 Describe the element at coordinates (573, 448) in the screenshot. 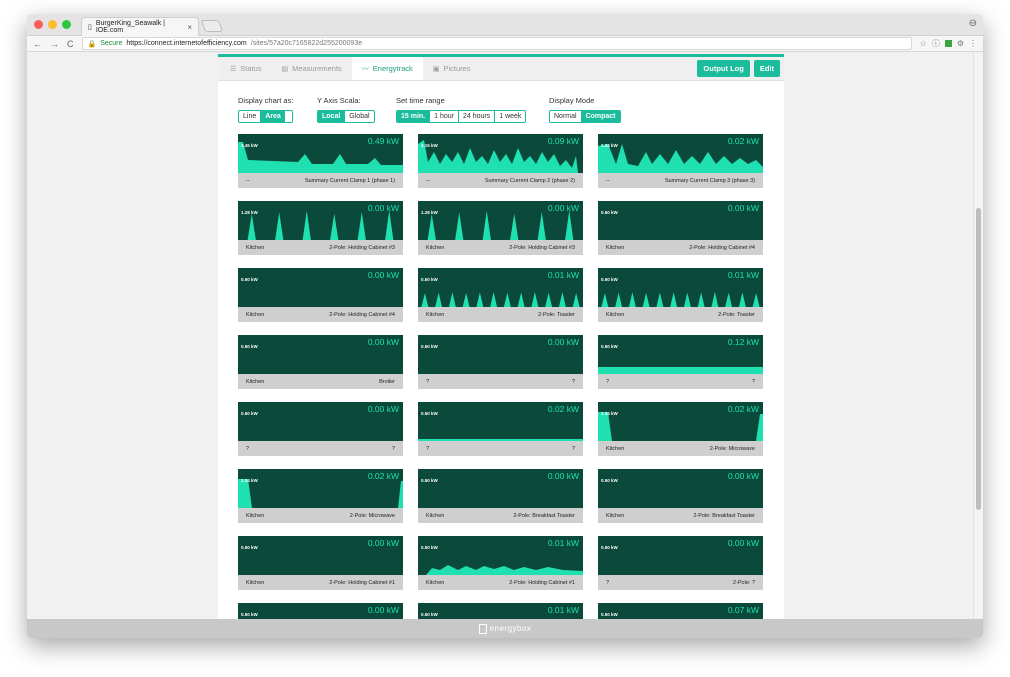

I see `circuit-label: ?` at that location.